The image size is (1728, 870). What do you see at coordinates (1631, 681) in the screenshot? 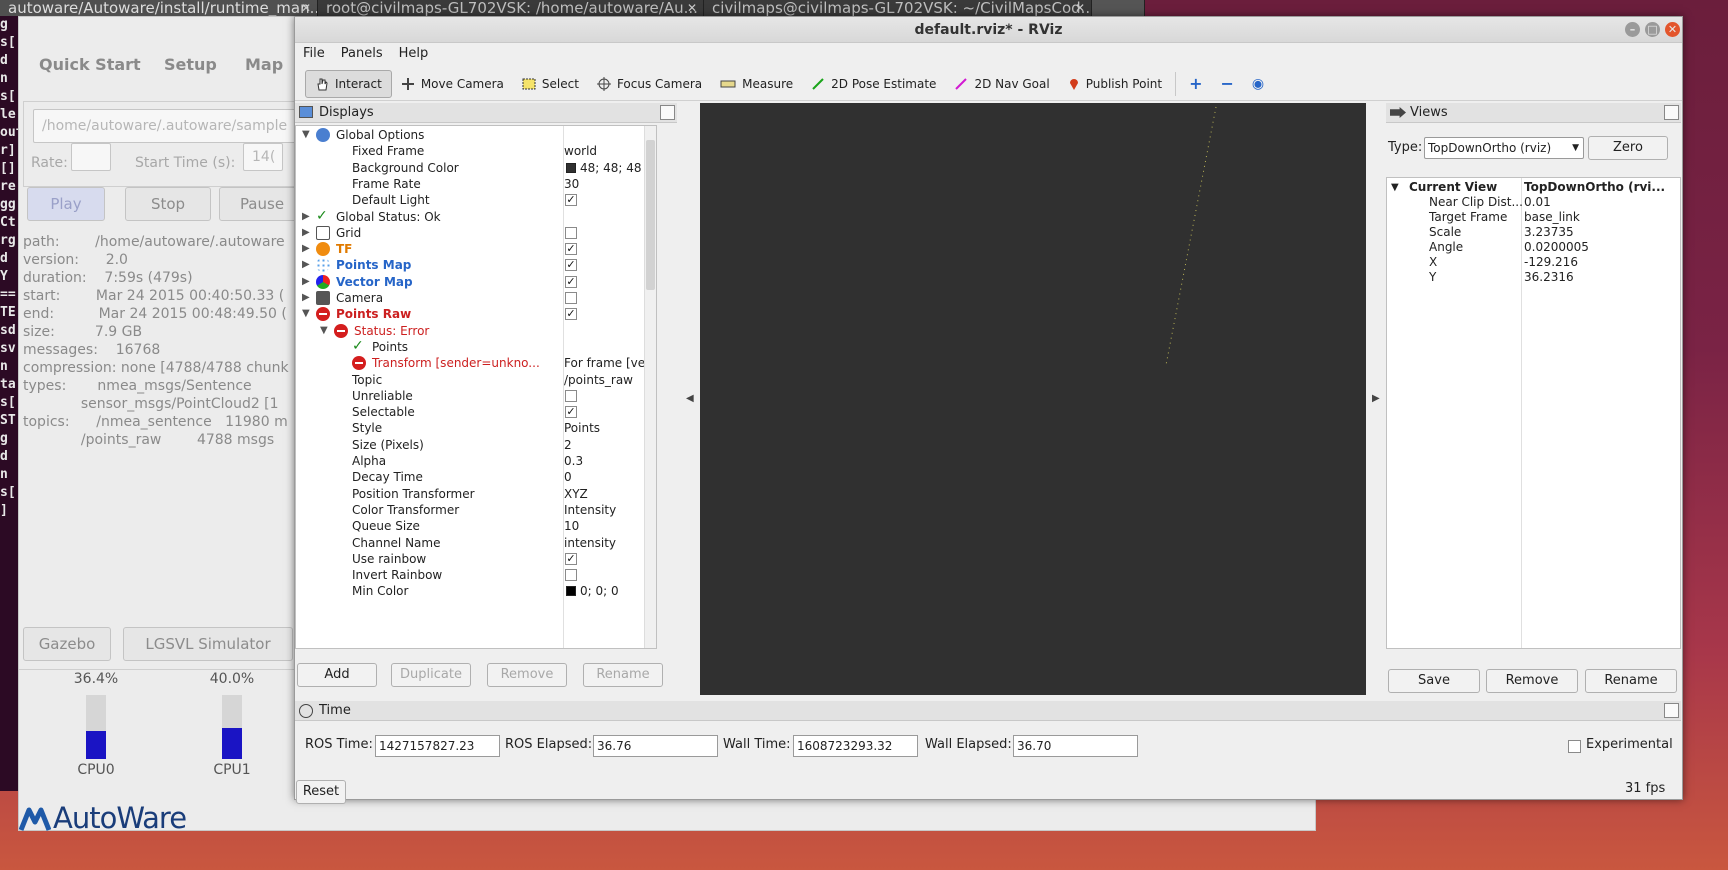
I see `rename-view-button: Rename` at bounding box center [1631, 681].